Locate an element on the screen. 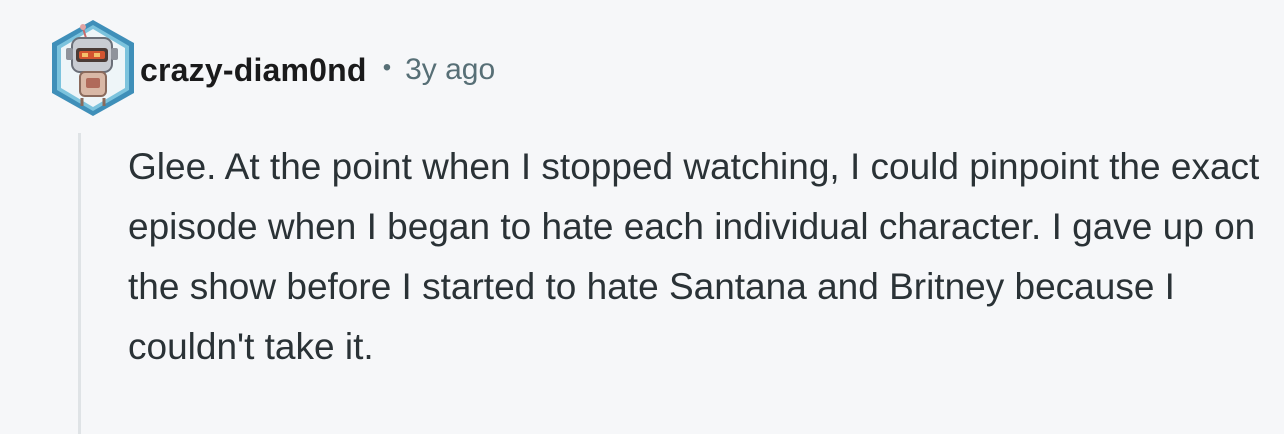  avatar is located at coordinates (93, 68).